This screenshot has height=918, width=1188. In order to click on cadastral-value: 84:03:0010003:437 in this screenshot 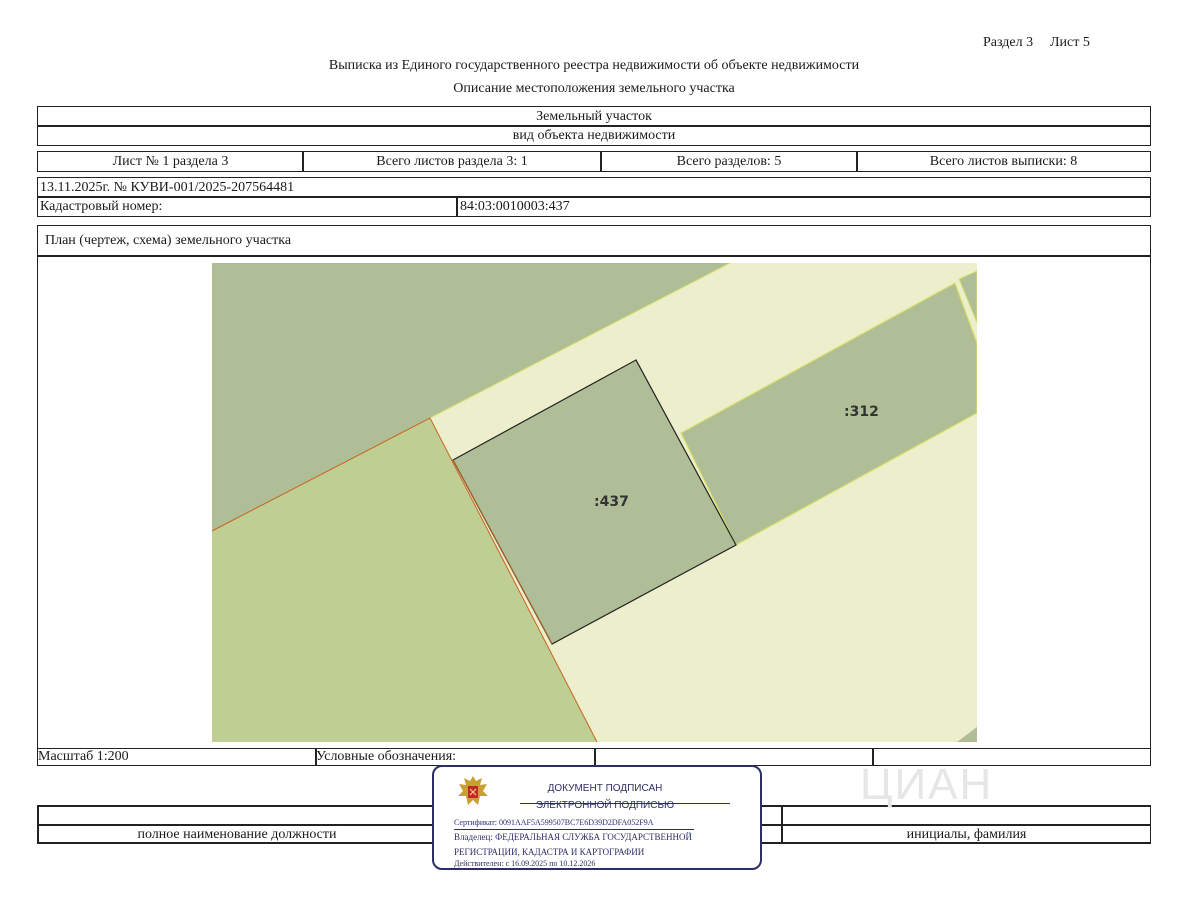, I will do `click(803, 206)`.